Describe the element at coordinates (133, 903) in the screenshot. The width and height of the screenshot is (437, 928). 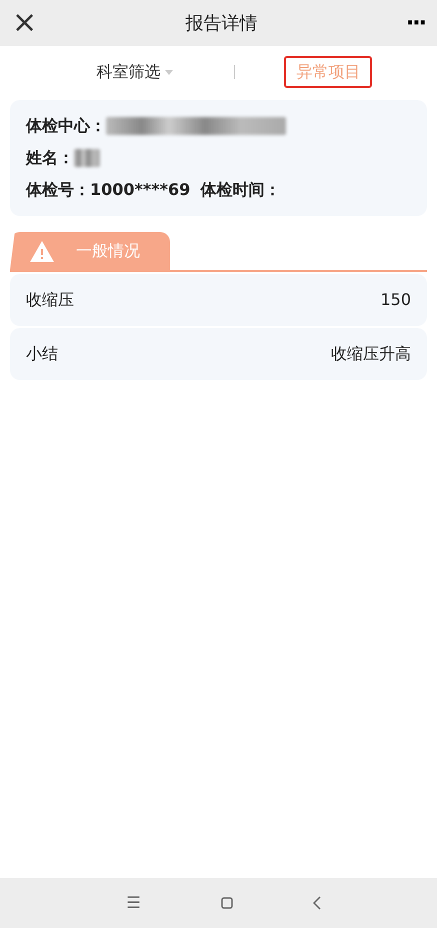
I see `menu-button: ☰` at that location.